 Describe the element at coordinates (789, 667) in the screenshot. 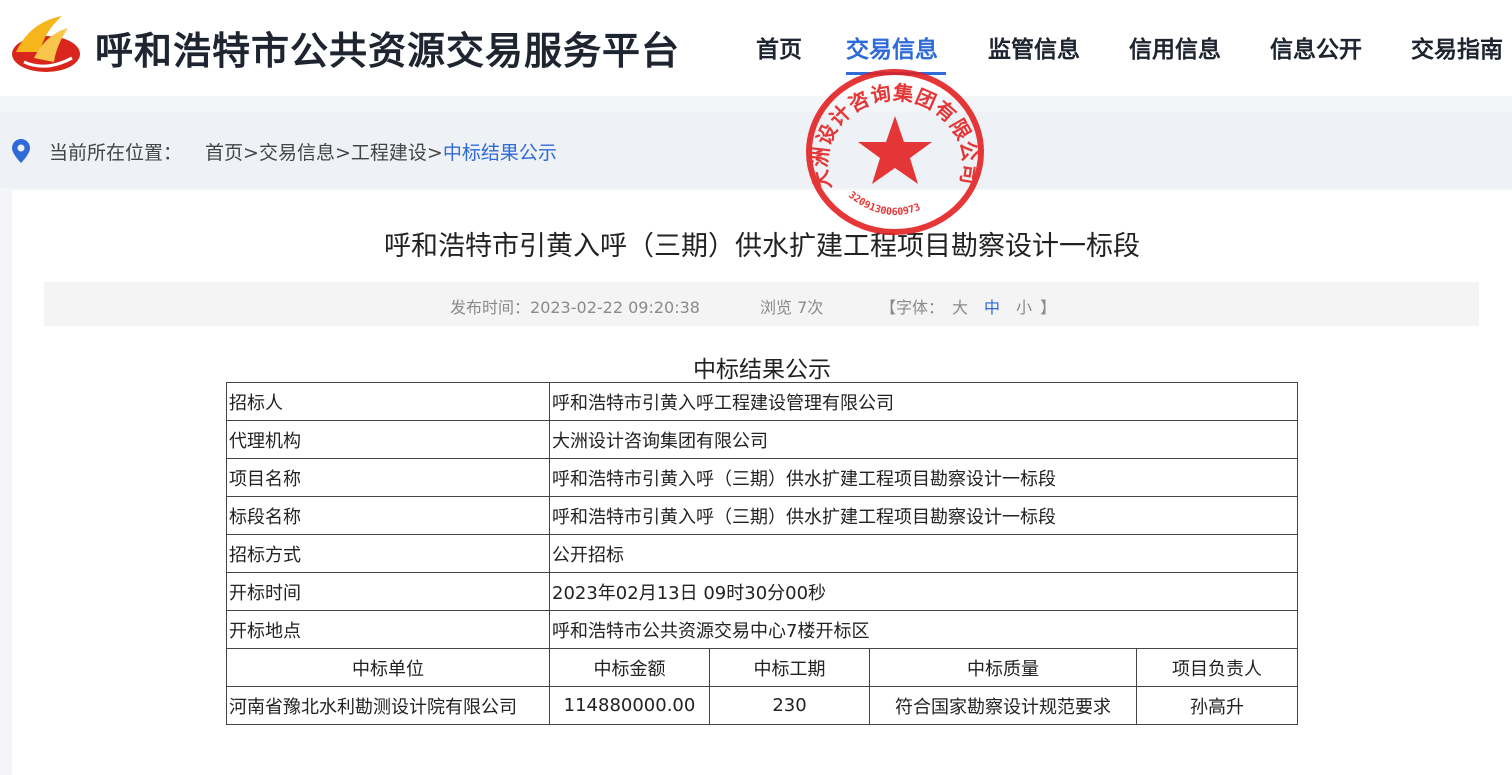

I see `column-header: 中标工期` at that location.